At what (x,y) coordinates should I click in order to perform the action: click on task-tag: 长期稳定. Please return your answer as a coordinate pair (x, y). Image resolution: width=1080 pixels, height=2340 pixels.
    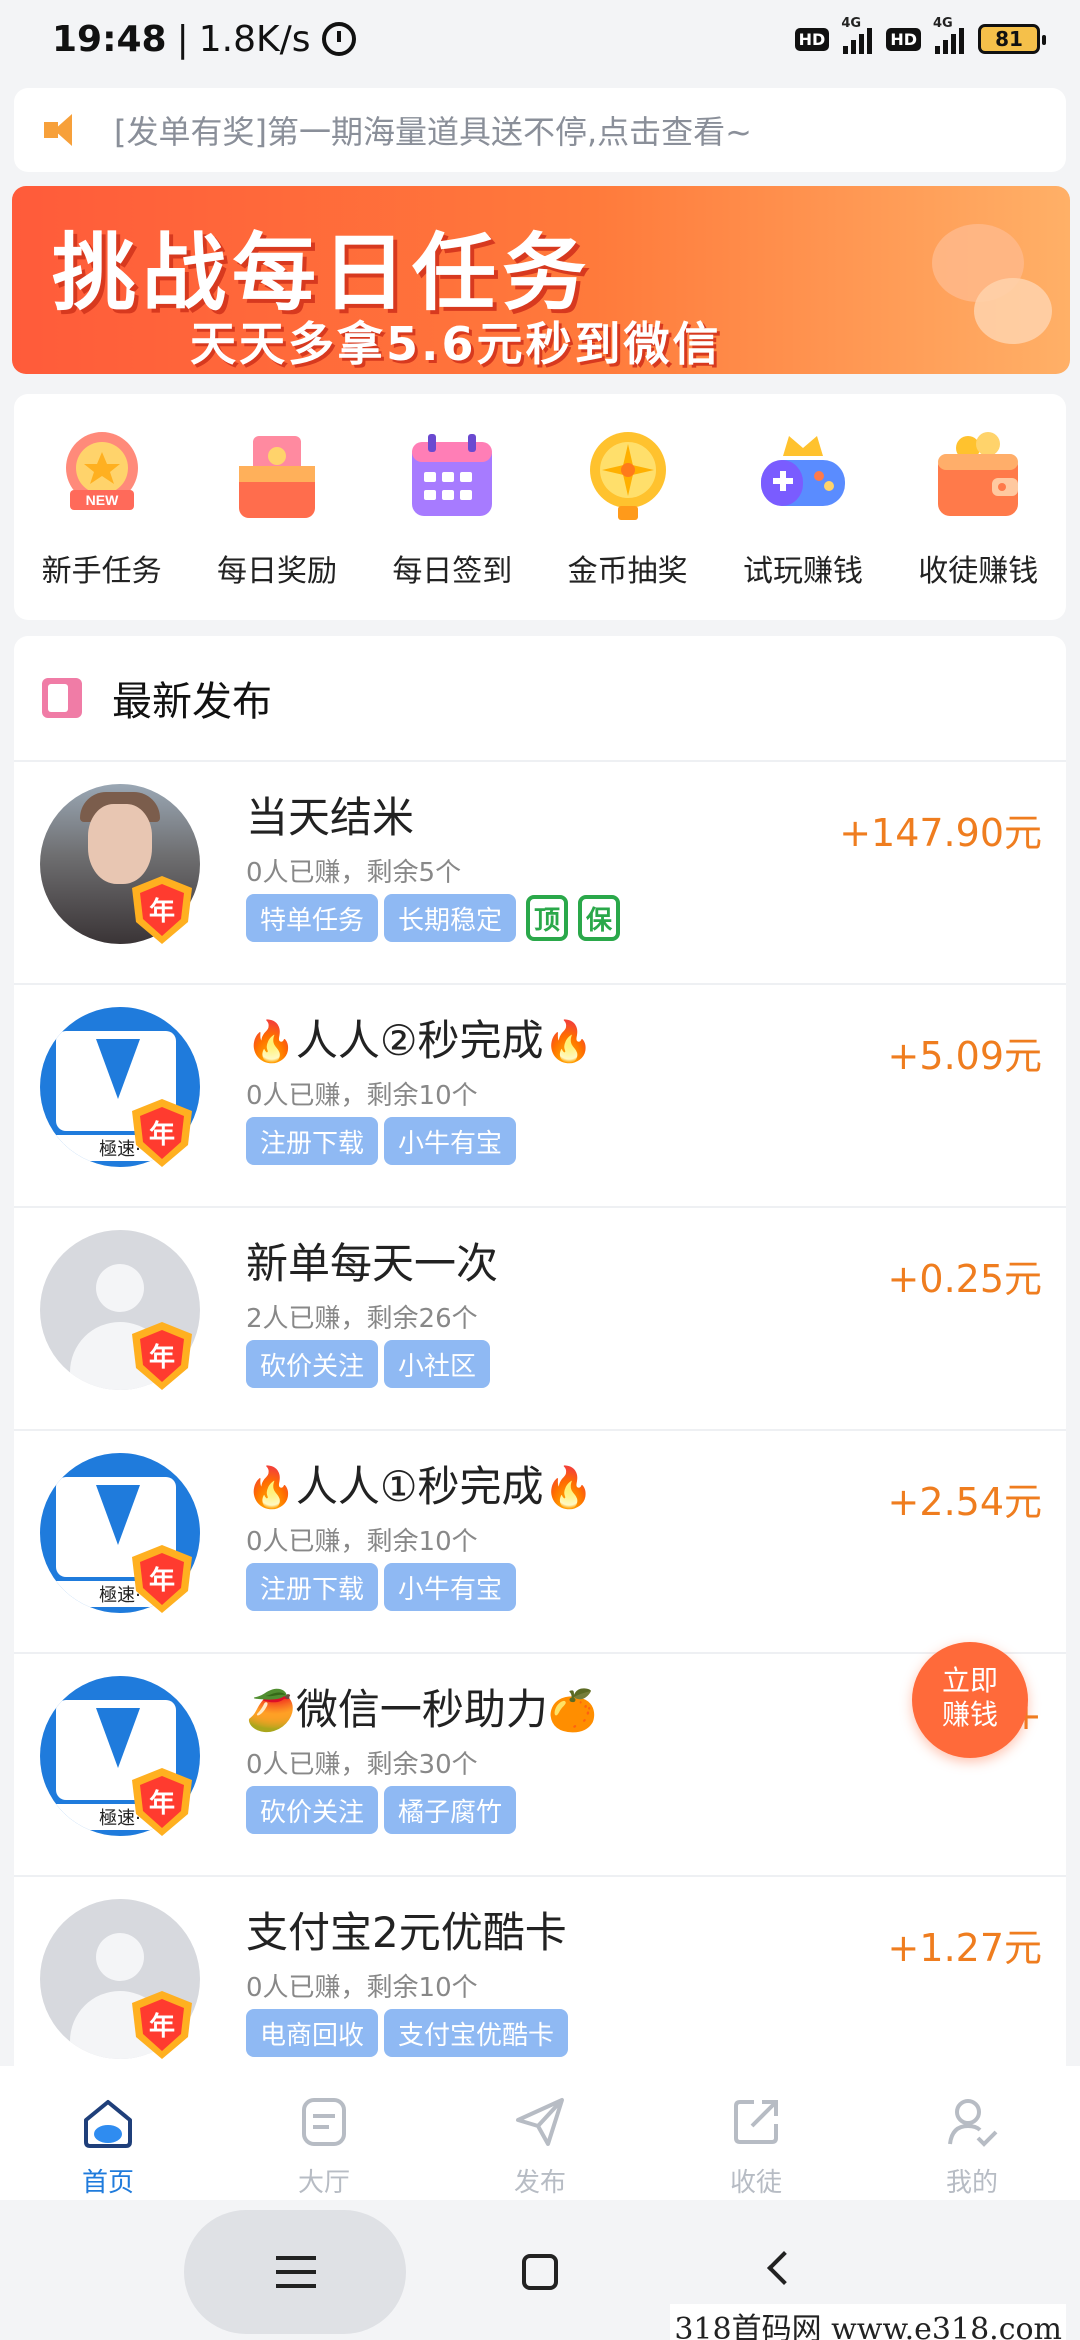
    Looking at the image, I should click on (450, 918).